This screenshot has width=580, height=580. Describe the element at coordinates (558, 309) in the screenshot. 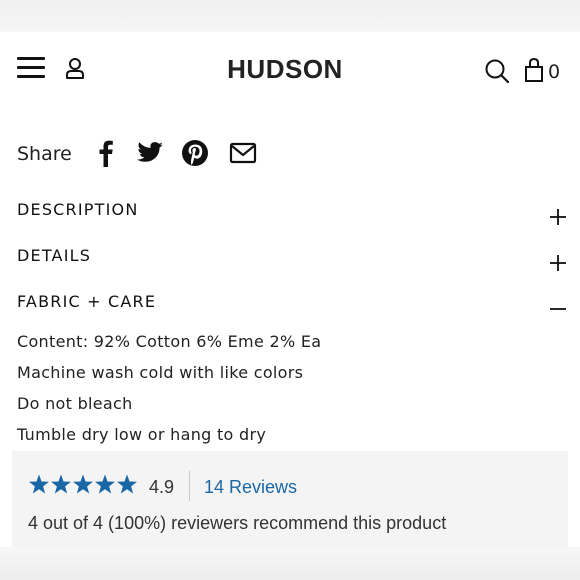

I see `minus-icon` at that location.